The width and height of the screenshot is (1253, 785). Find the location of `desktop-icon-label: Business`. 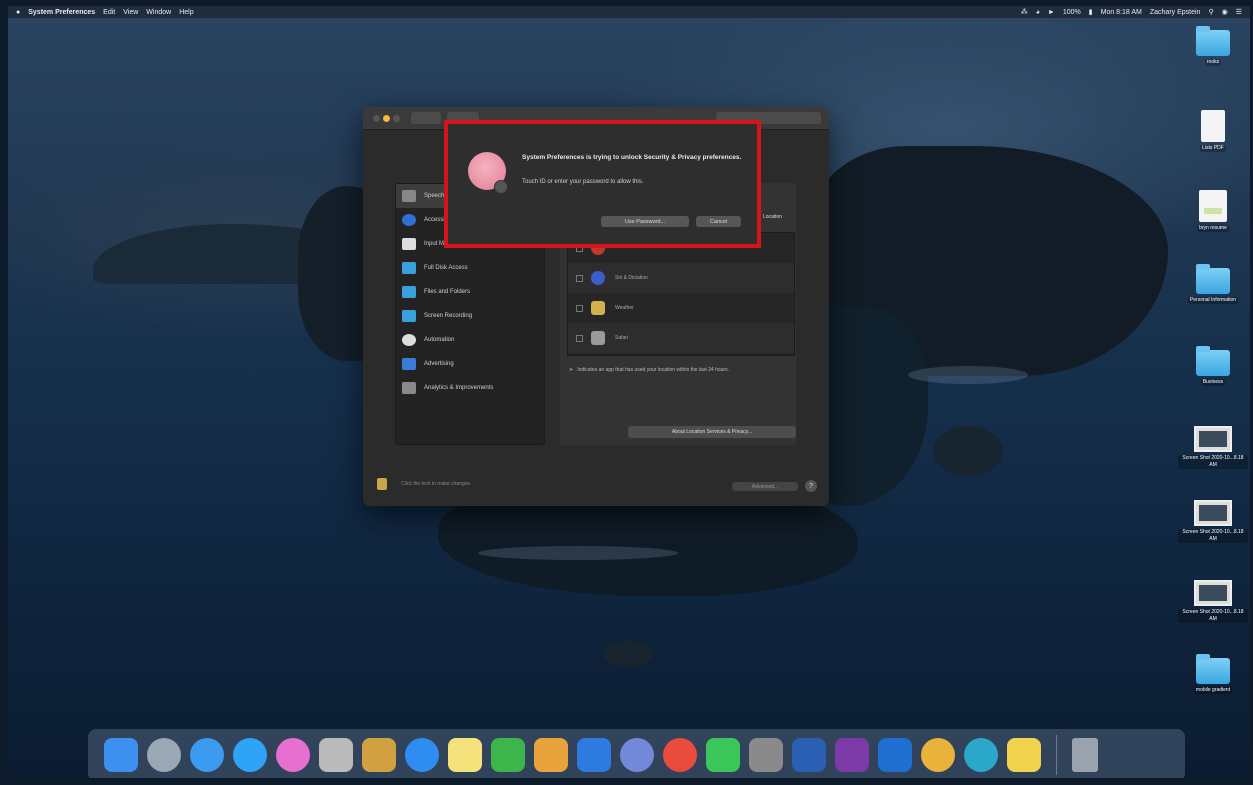

desktop-icon-label: Business is located at coordinates (1213, 382).